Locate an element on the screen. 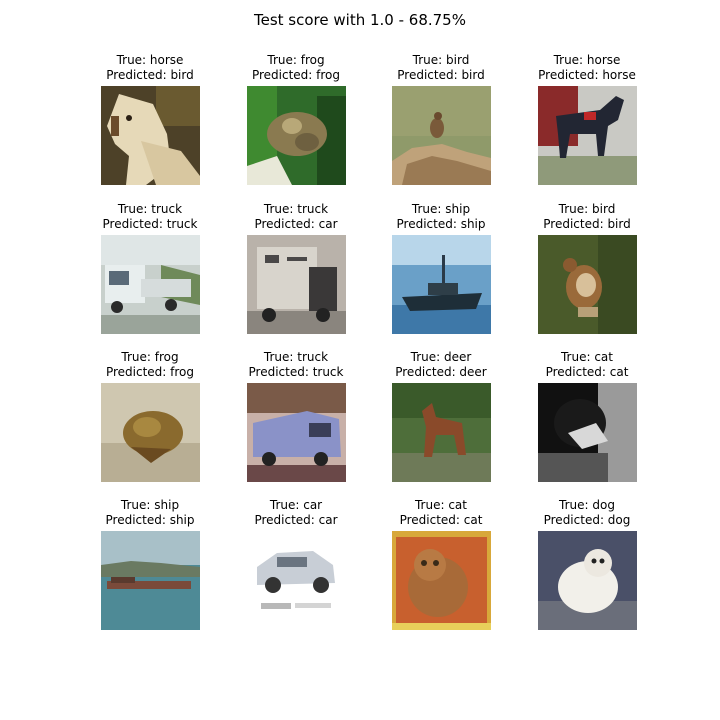 The image size is (720, 720). panel-6: True: truck Predicted: car is located at coordinates (296, 268).